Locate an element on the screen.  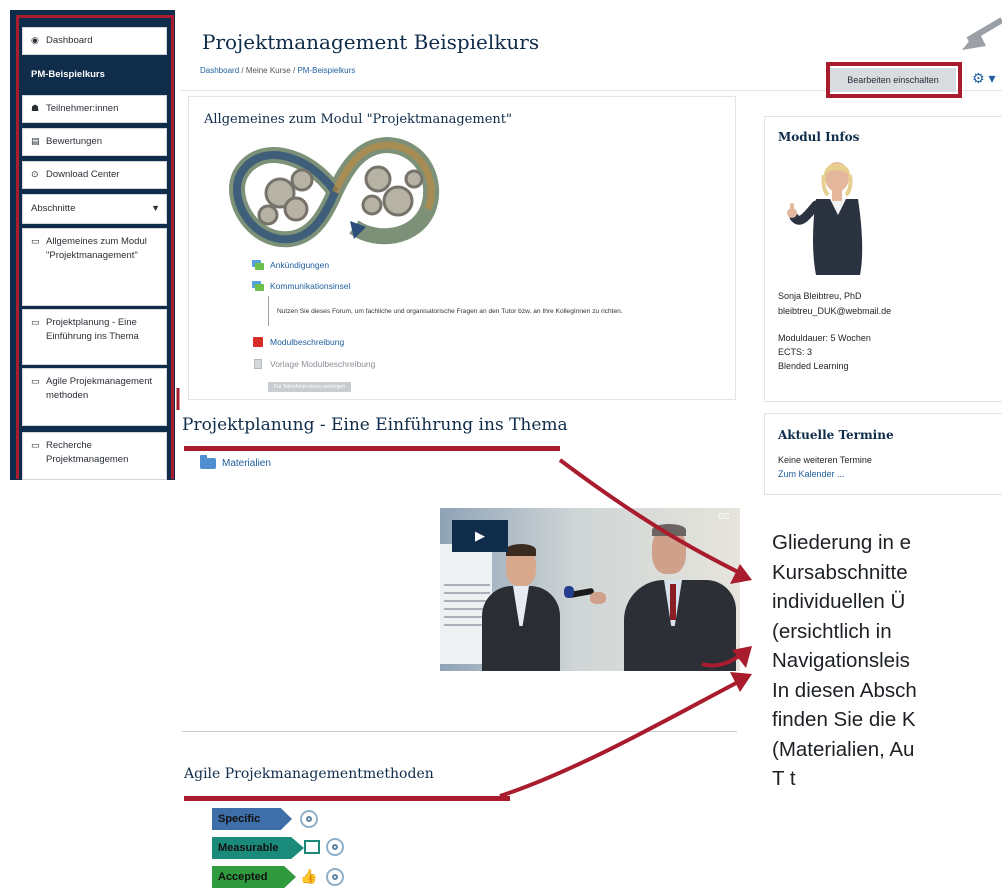
smart-label: Specific is located at coordinates (252, 819).